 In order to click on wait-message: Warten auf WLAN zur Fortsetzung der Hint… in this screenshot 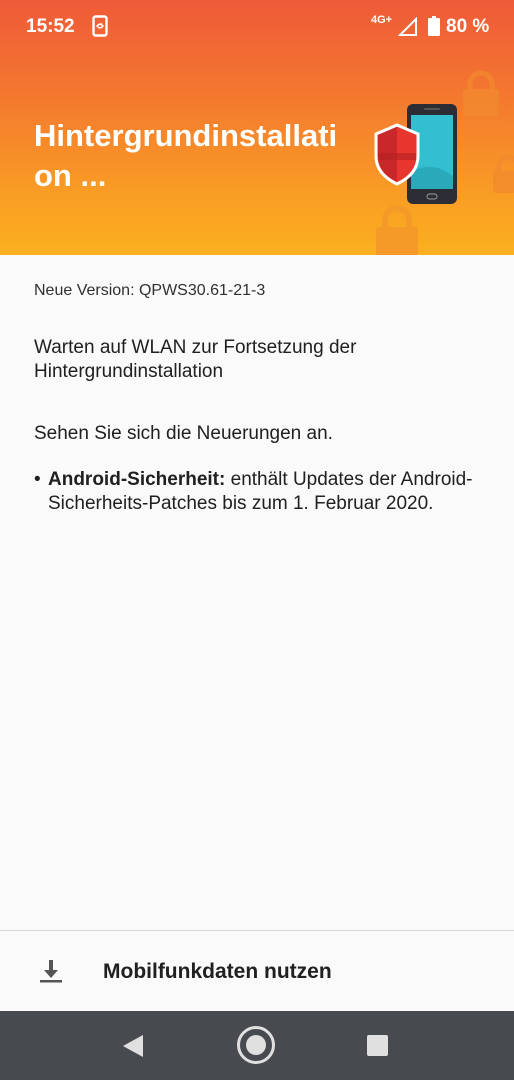, I will do `click(195, 359)`.